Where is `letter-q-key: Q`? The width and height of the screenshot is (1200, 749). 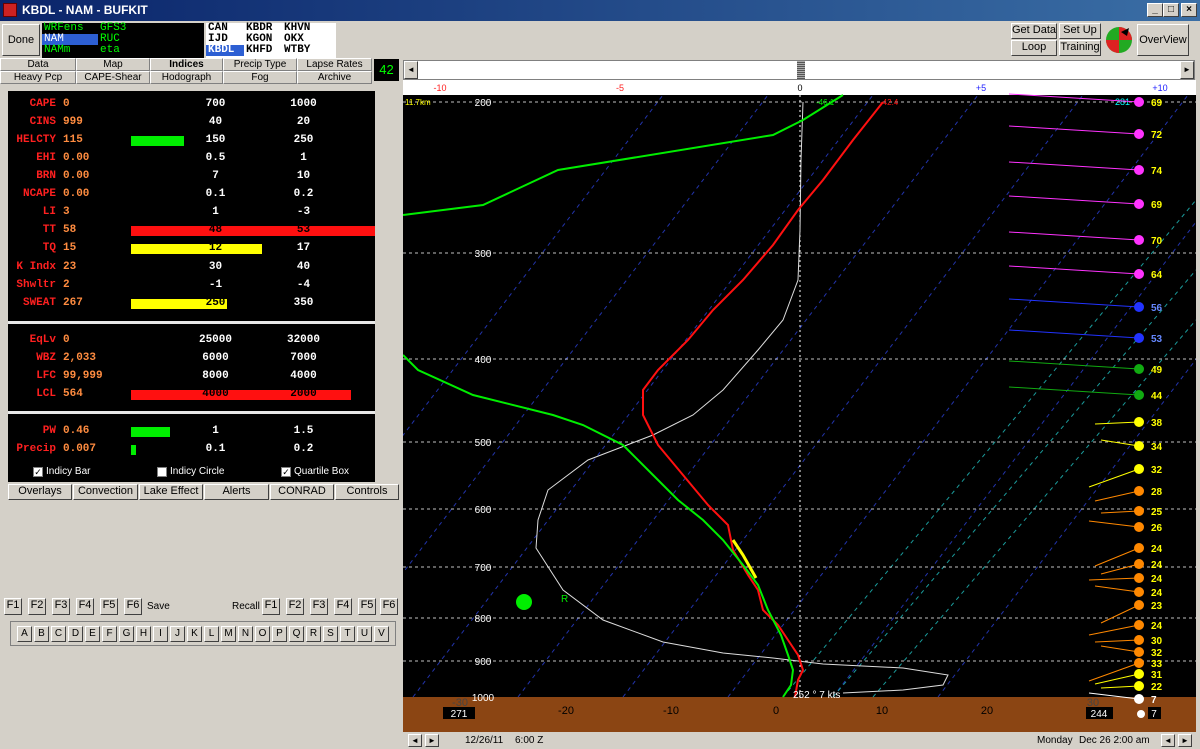
letter-q-key: Q is located at coordinates (296, 634).